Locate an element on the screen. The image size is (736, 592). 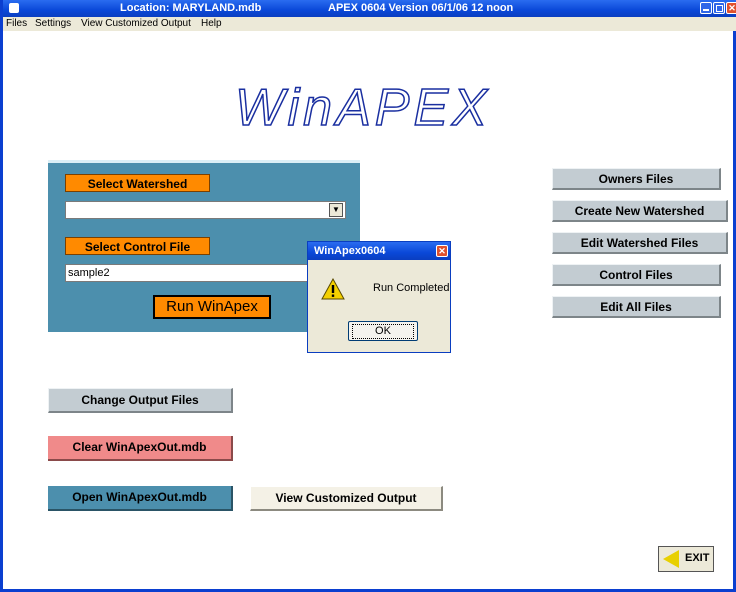
ok-label: OK is located at coordinates (383, 331).